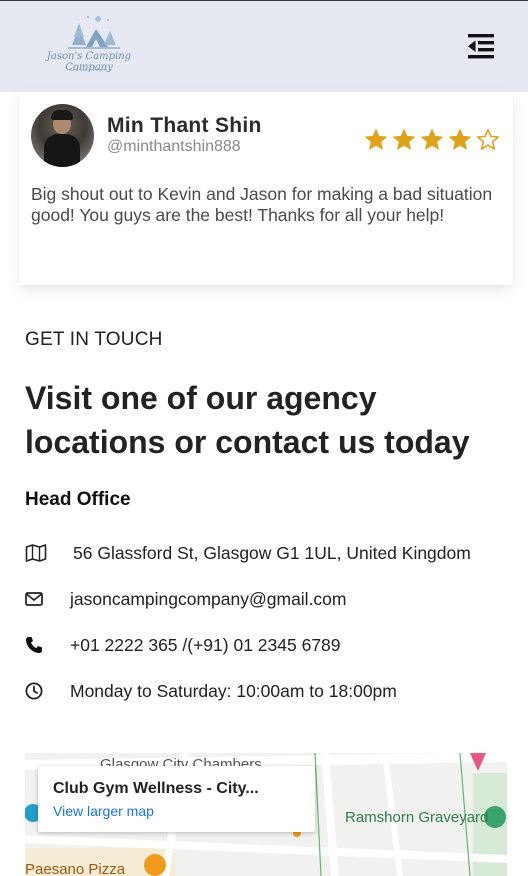 Image resolution: width=528 pixels, height=876 pixels. What do you see at coordinates (75, 868) in the screenshot?
I see `map-label-pizza: Paesano Pizza` at bounding box center [75, 868].